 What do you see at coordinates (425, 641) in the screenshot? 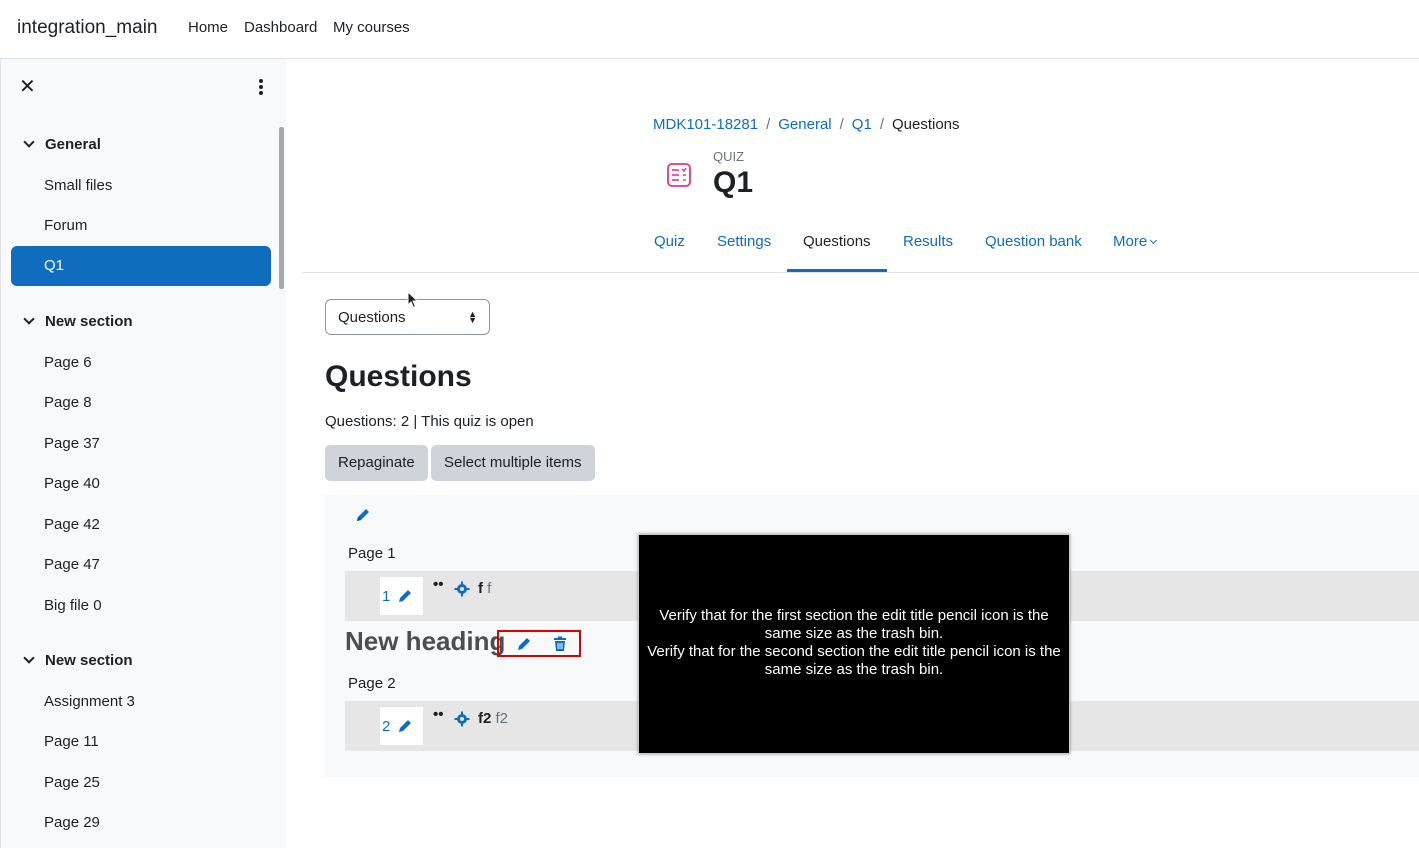
I see `section-heading: New heading` at bounding box center [425, 641].